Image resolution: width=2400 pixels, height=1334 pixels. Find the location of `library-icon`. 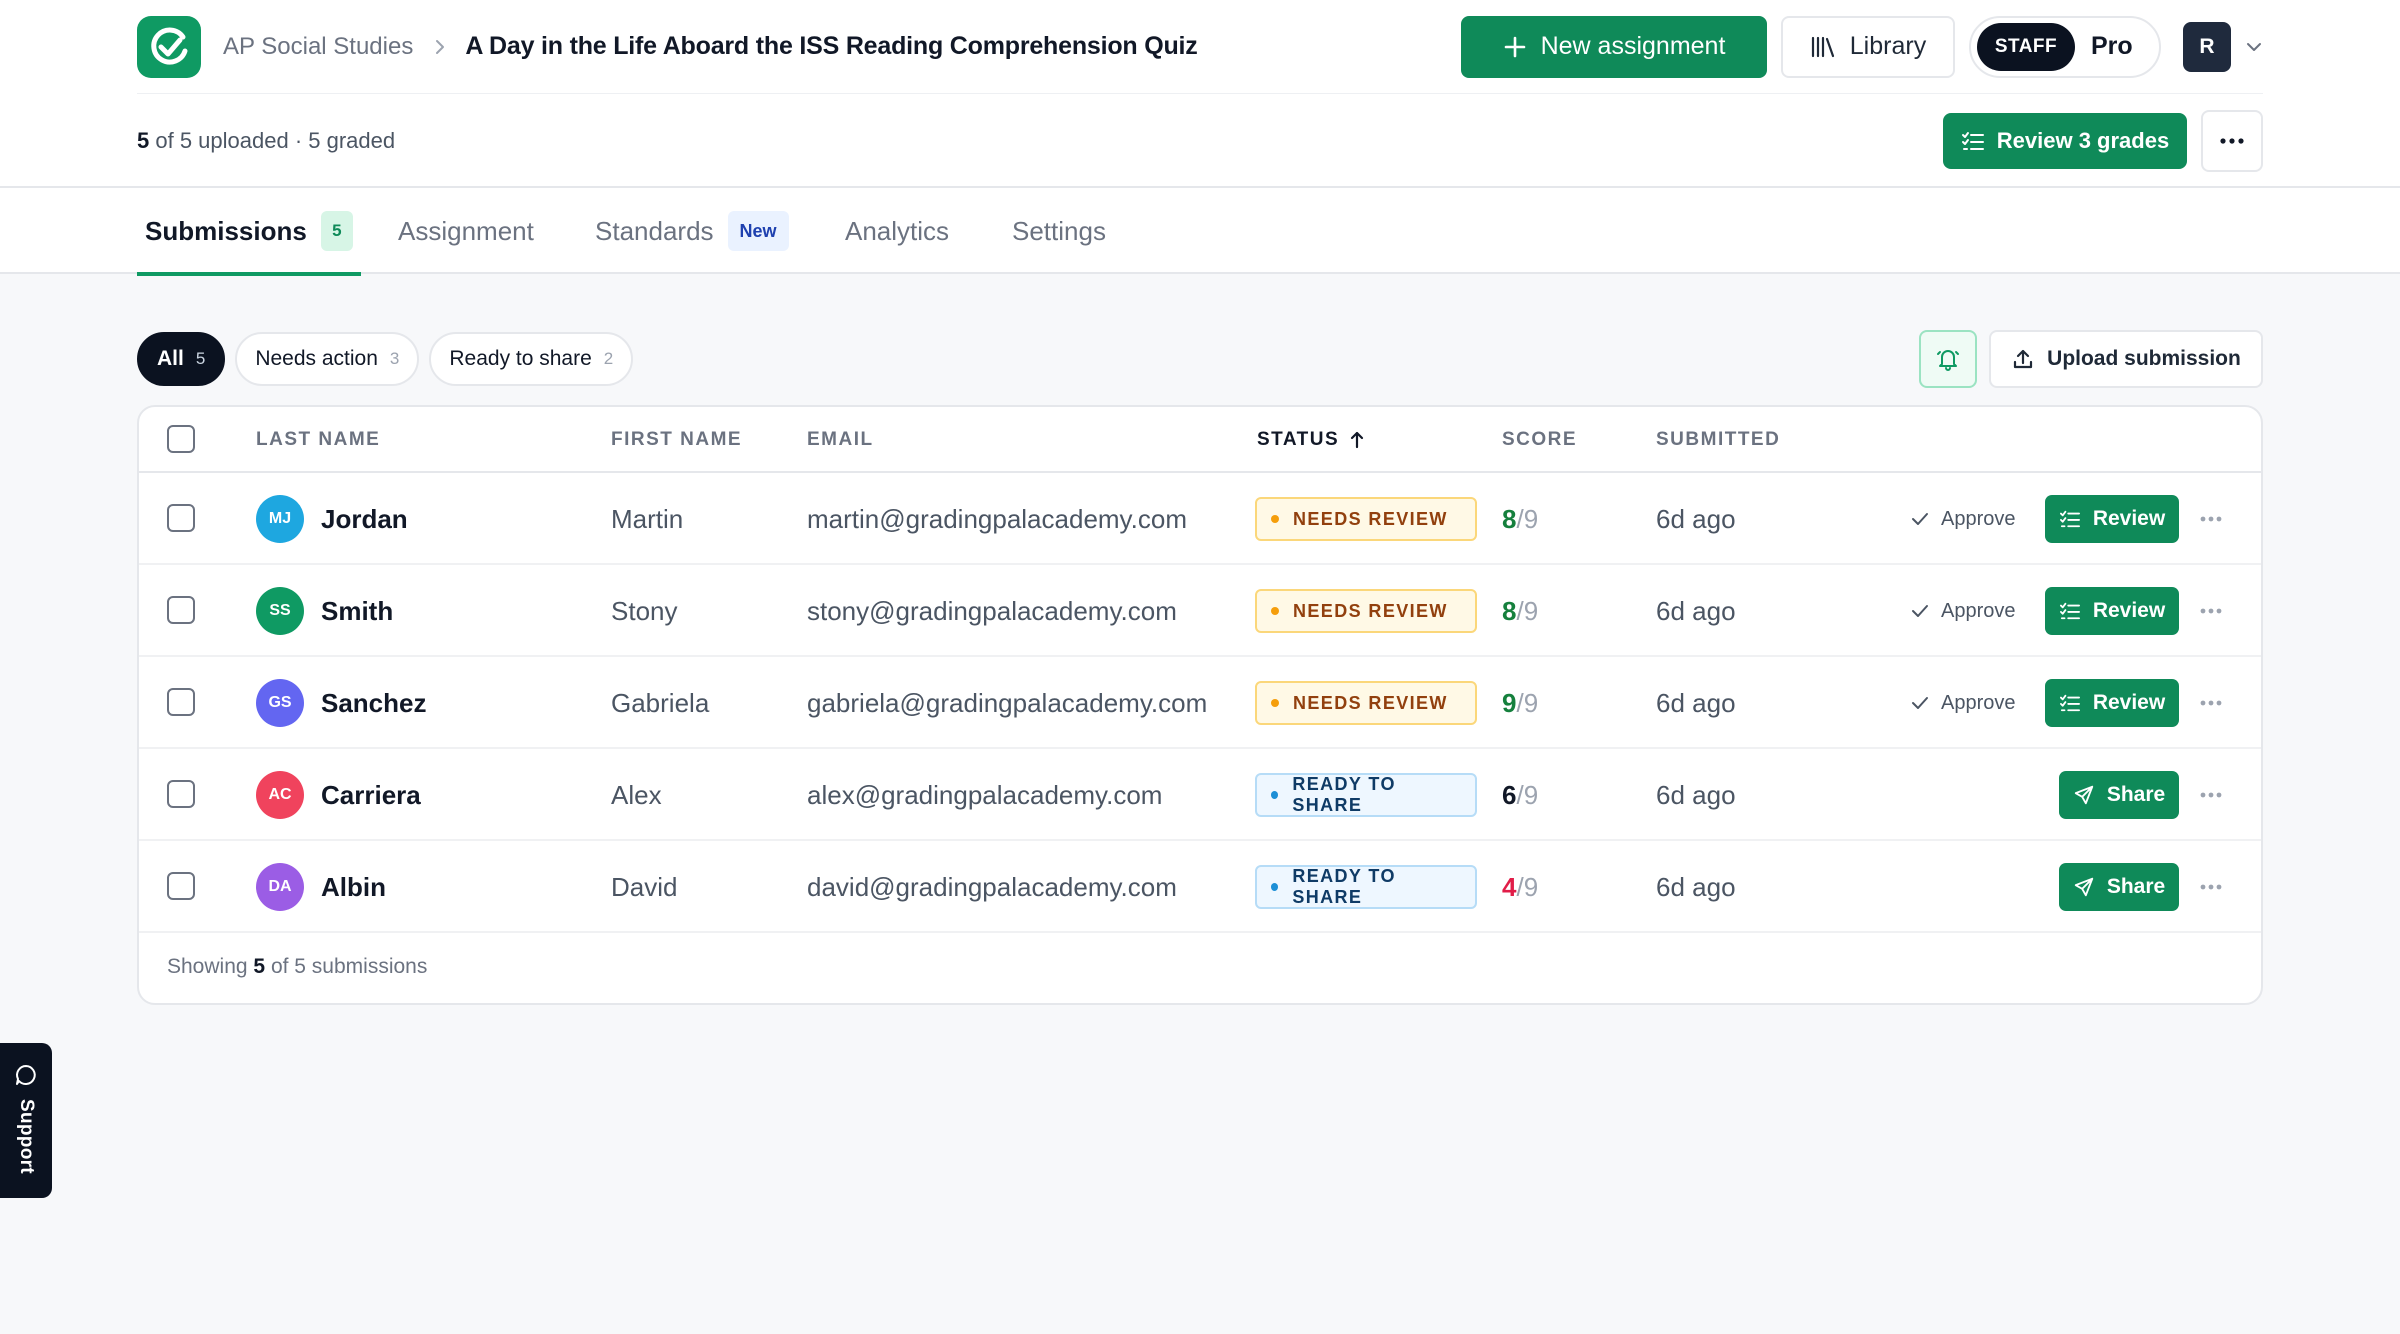

library-icon is located at coordinates (1823, 47).